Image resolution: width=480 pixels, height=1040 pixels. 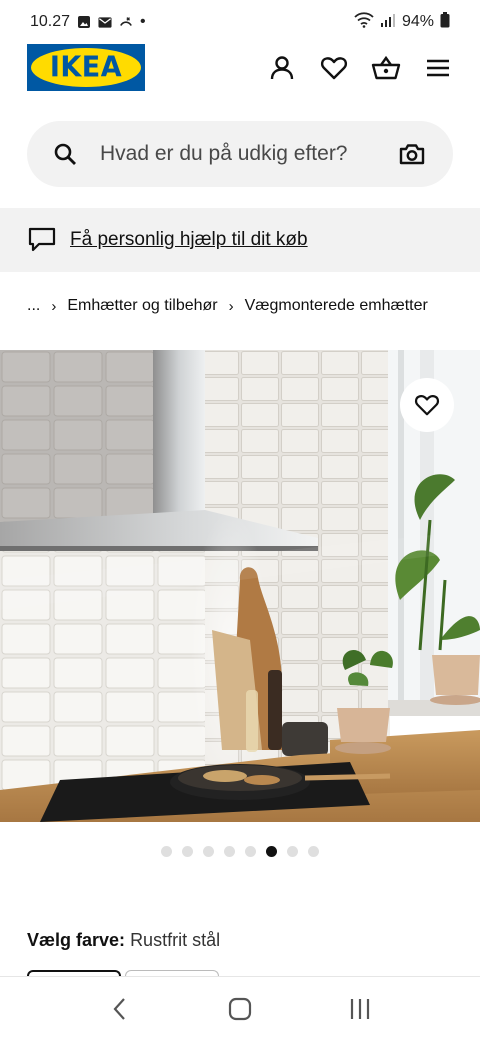 What do you see at coordinates (142, 306) in the screenshot?
I see `breadcrumb-item: Emhætter og tilbehør` at bounding box center [142, 306].